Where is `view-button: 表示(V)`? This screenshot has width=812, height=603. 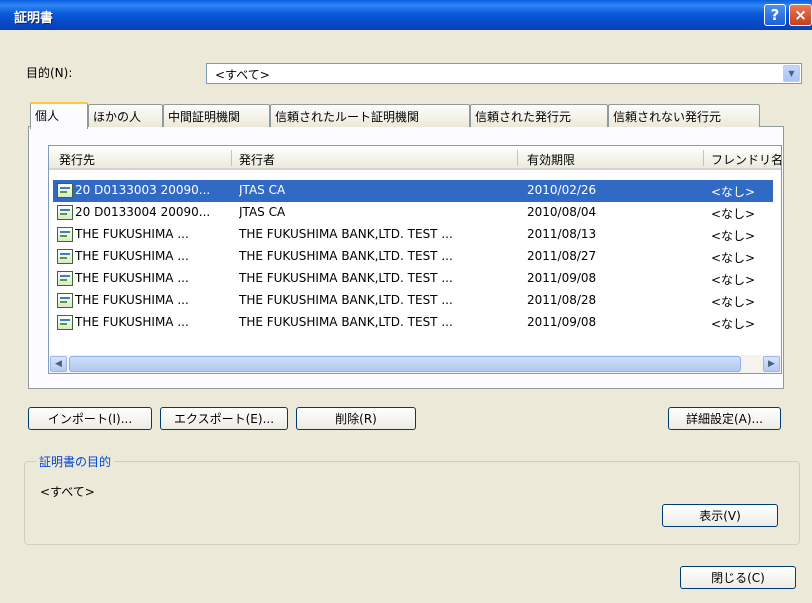
view-button: 表示(V) is located at coordinates (720, 515).